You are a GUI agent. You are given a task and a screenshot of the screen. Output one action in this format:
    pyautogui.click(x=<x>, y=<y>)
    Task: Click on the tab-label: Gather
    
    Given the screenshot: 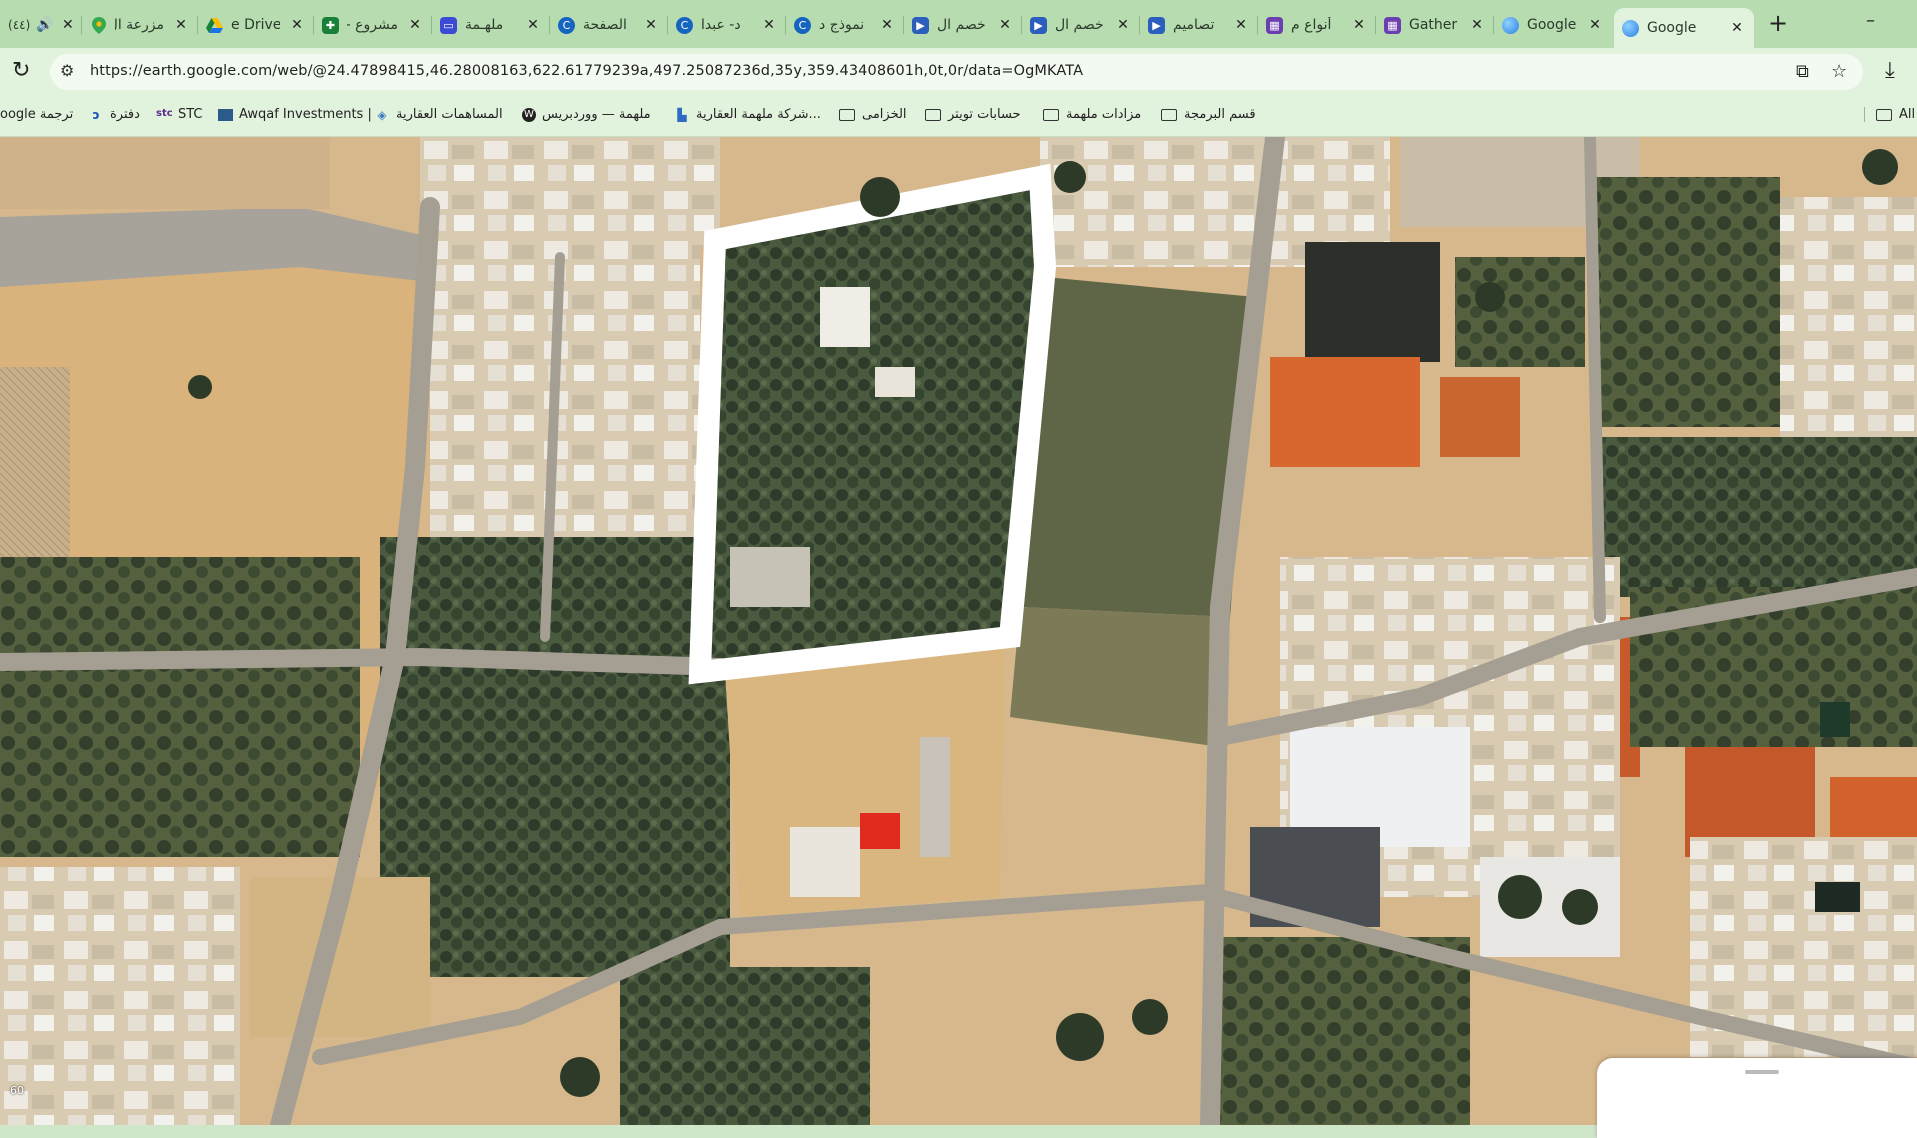 What is the action you would take?
    pyautogui.click(x=1433, y=25)
    